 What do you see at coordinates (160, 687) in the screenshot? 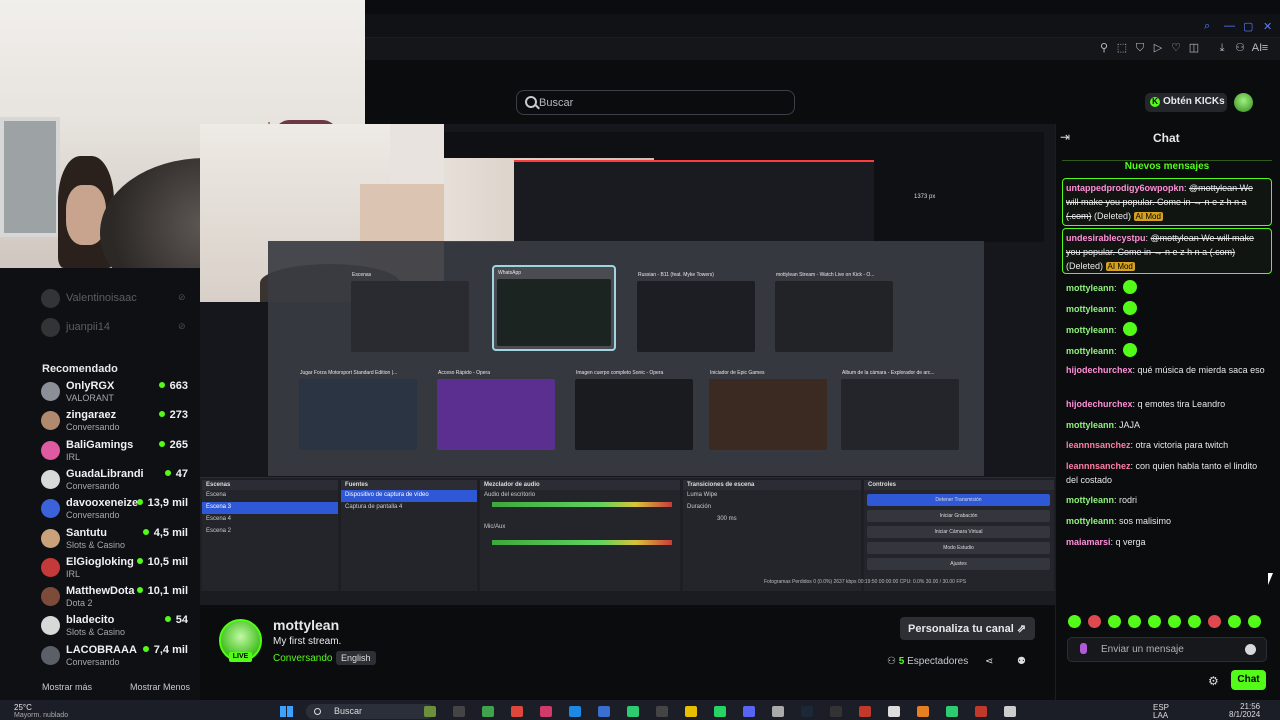
I see `show-less-button: Mostrar Menos` at bounding box center [160, 687].